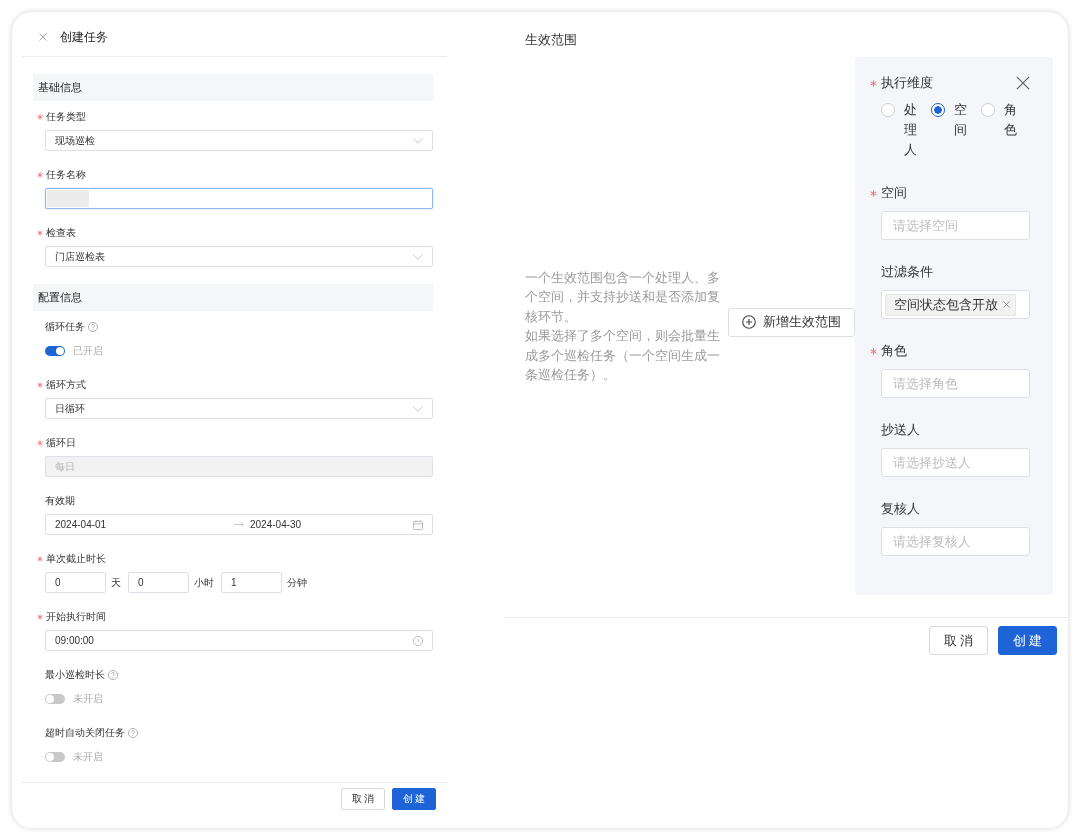 The height and width of the screenshot is (837, 1080). I want to click on clock-icon, so click(418, 640).